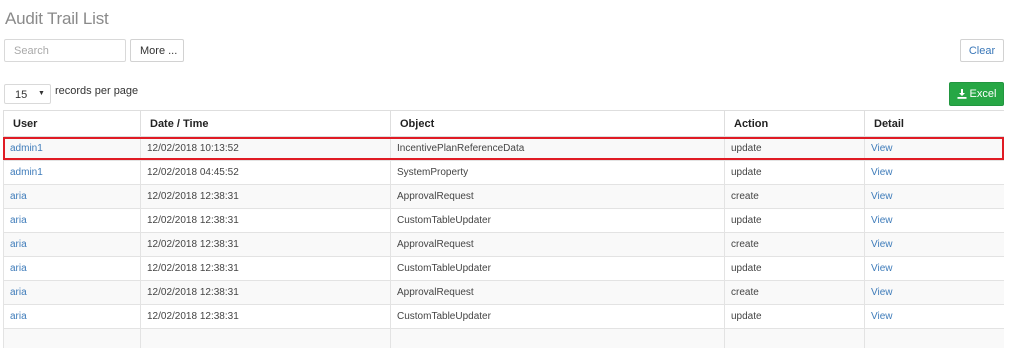 This screenshot has width=1024, height=348. I want to click on page-size-select: 15 ▼, so click(27, 94).